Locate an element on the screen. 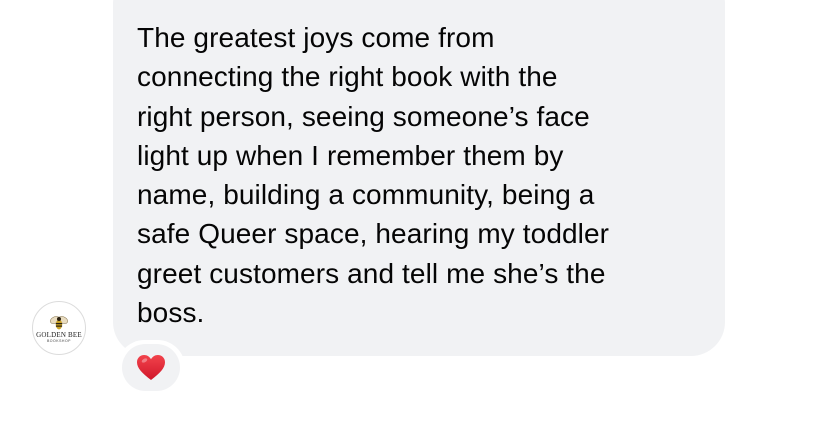 Image resolution: width=828 pixels, height=427 pixels. avatar-brand-subtitle: BOOKSHOP is located at coordinates (59, 340).